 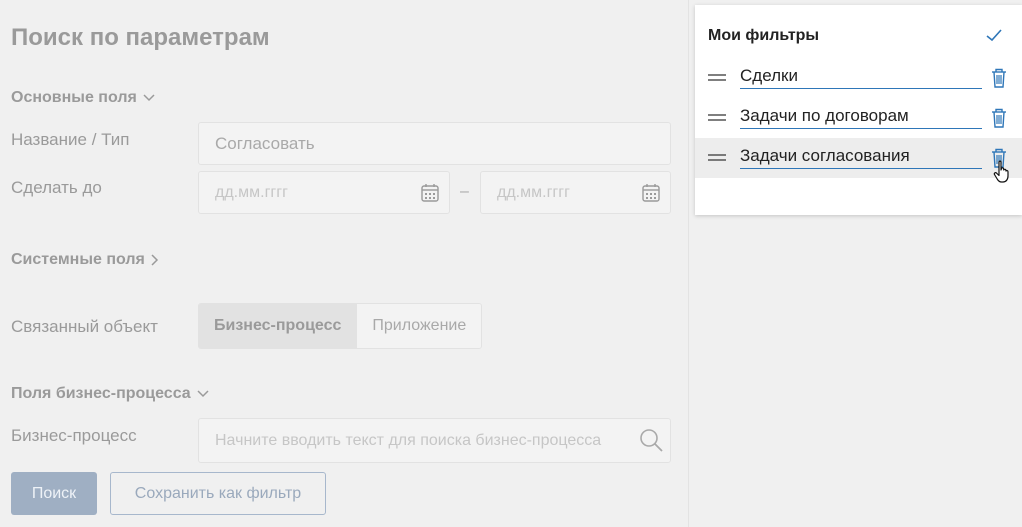 I want to click on name-type-input: Согласовать, so click(x=434, y=143).